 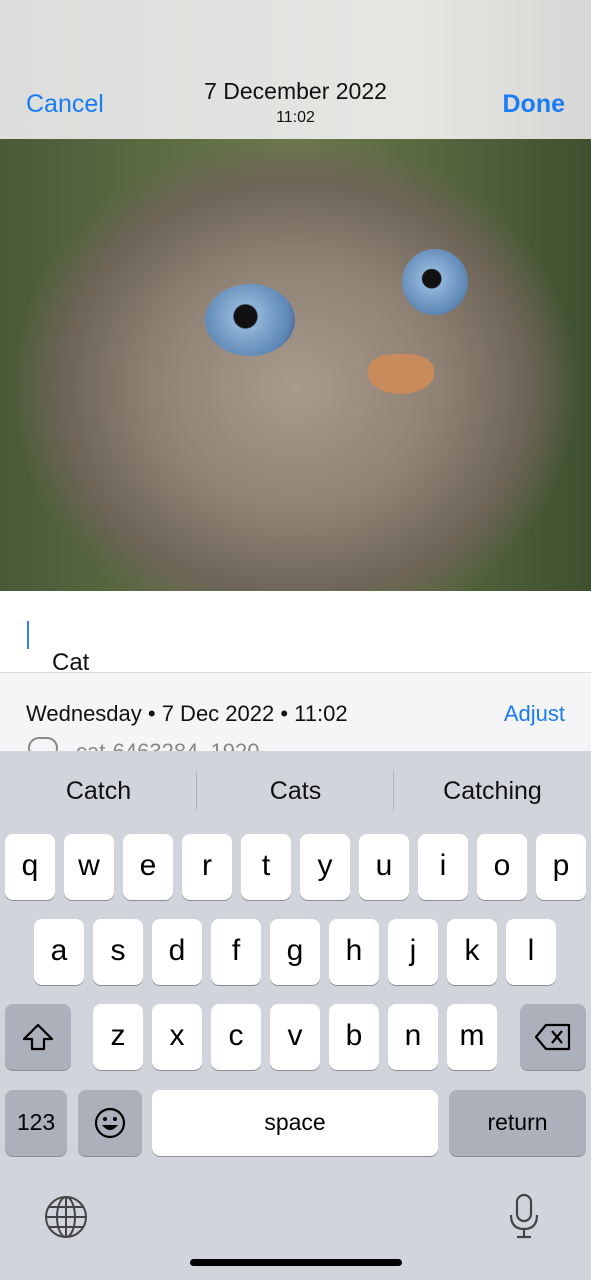 I want to click on backspace-icon, so click(x=552, y=1037).